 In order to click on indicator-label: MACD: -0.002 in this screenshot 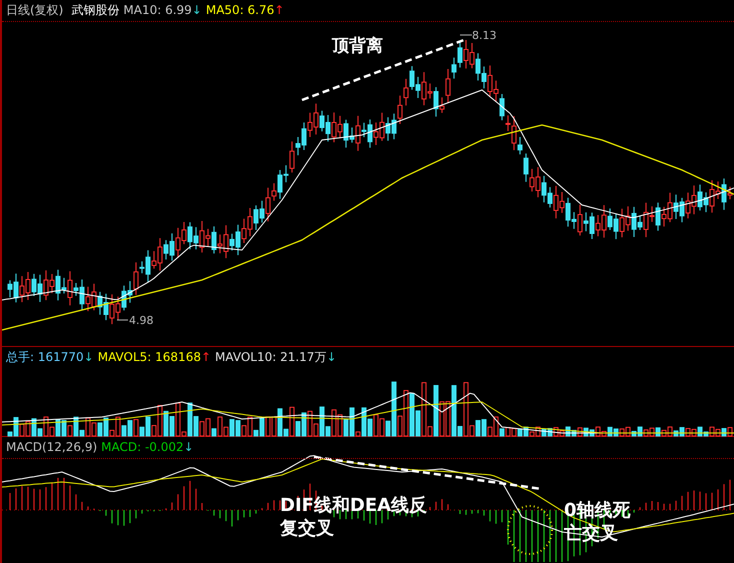, I will do `click(142, 447)`.